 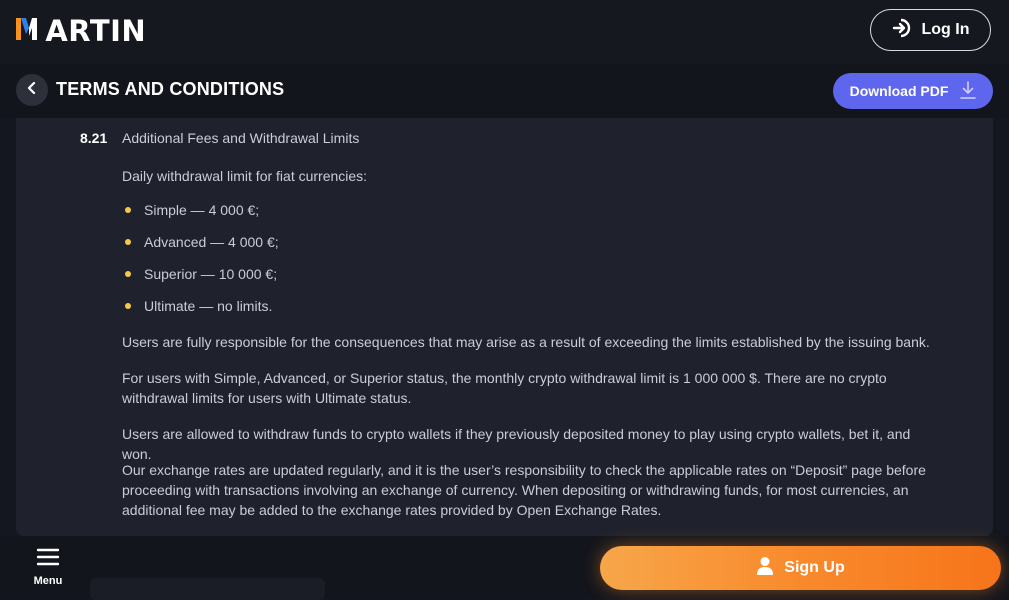 I want to click on martin-logo: M ARTIN, so click(x=81, y=31).